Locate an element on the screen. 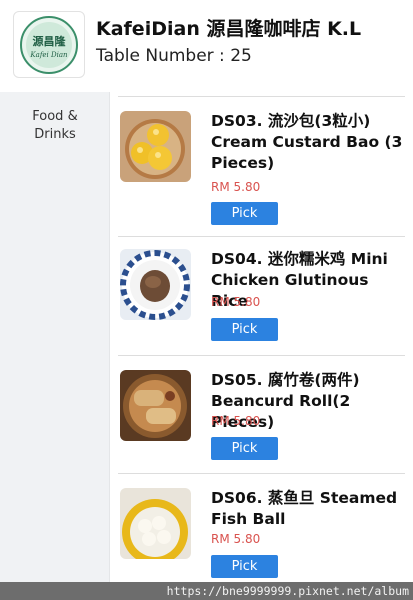 This screenshot has width=413, height=600. item-name: DS06. 蒸鱼旦 Steamed Fish Ball is located at coordinates (304, 508).